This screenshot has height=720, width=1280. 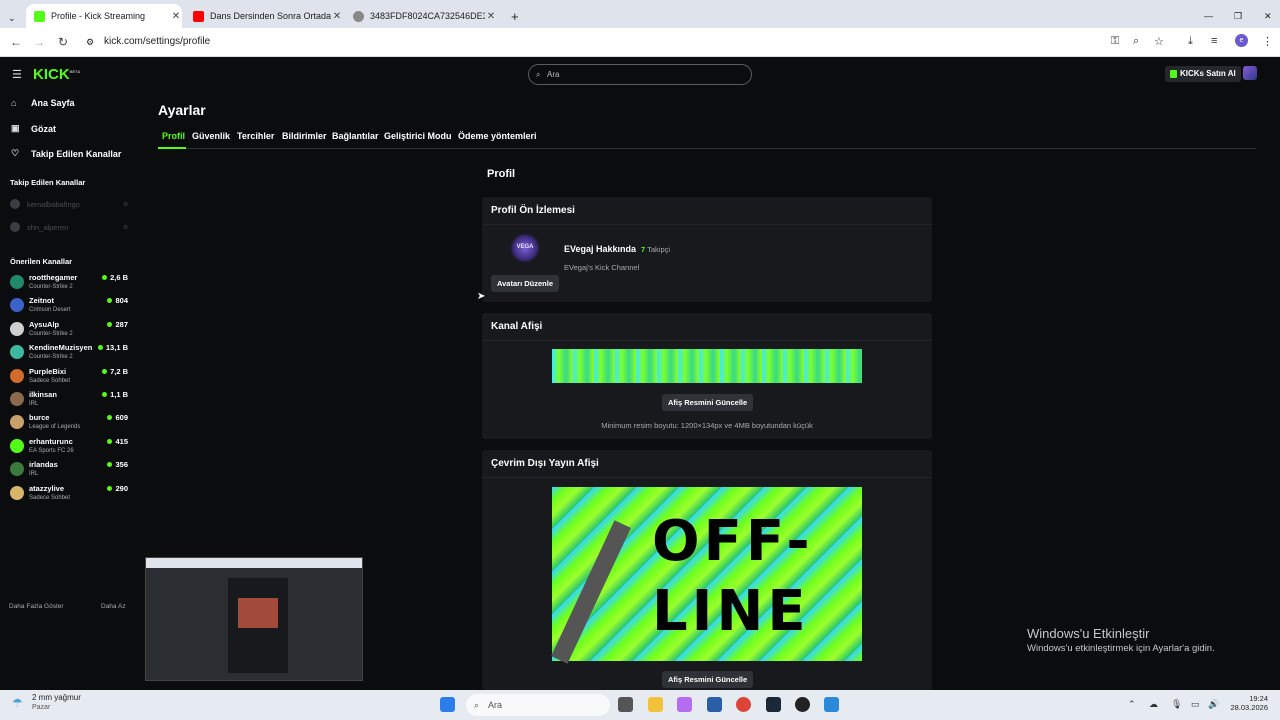 What do you see at coordinates (63, 42) in the screenshot?
I see `reload-icon: ↻` at bounding box center [63, 42].